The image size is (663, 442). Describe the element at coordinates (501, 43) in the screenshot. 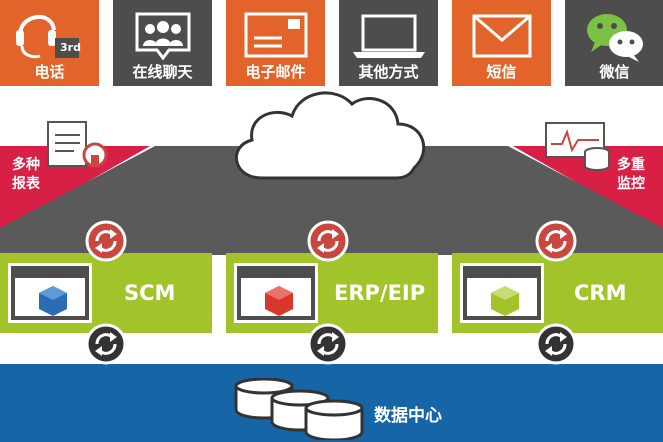

I see `channel-sms: 短信` at that location.